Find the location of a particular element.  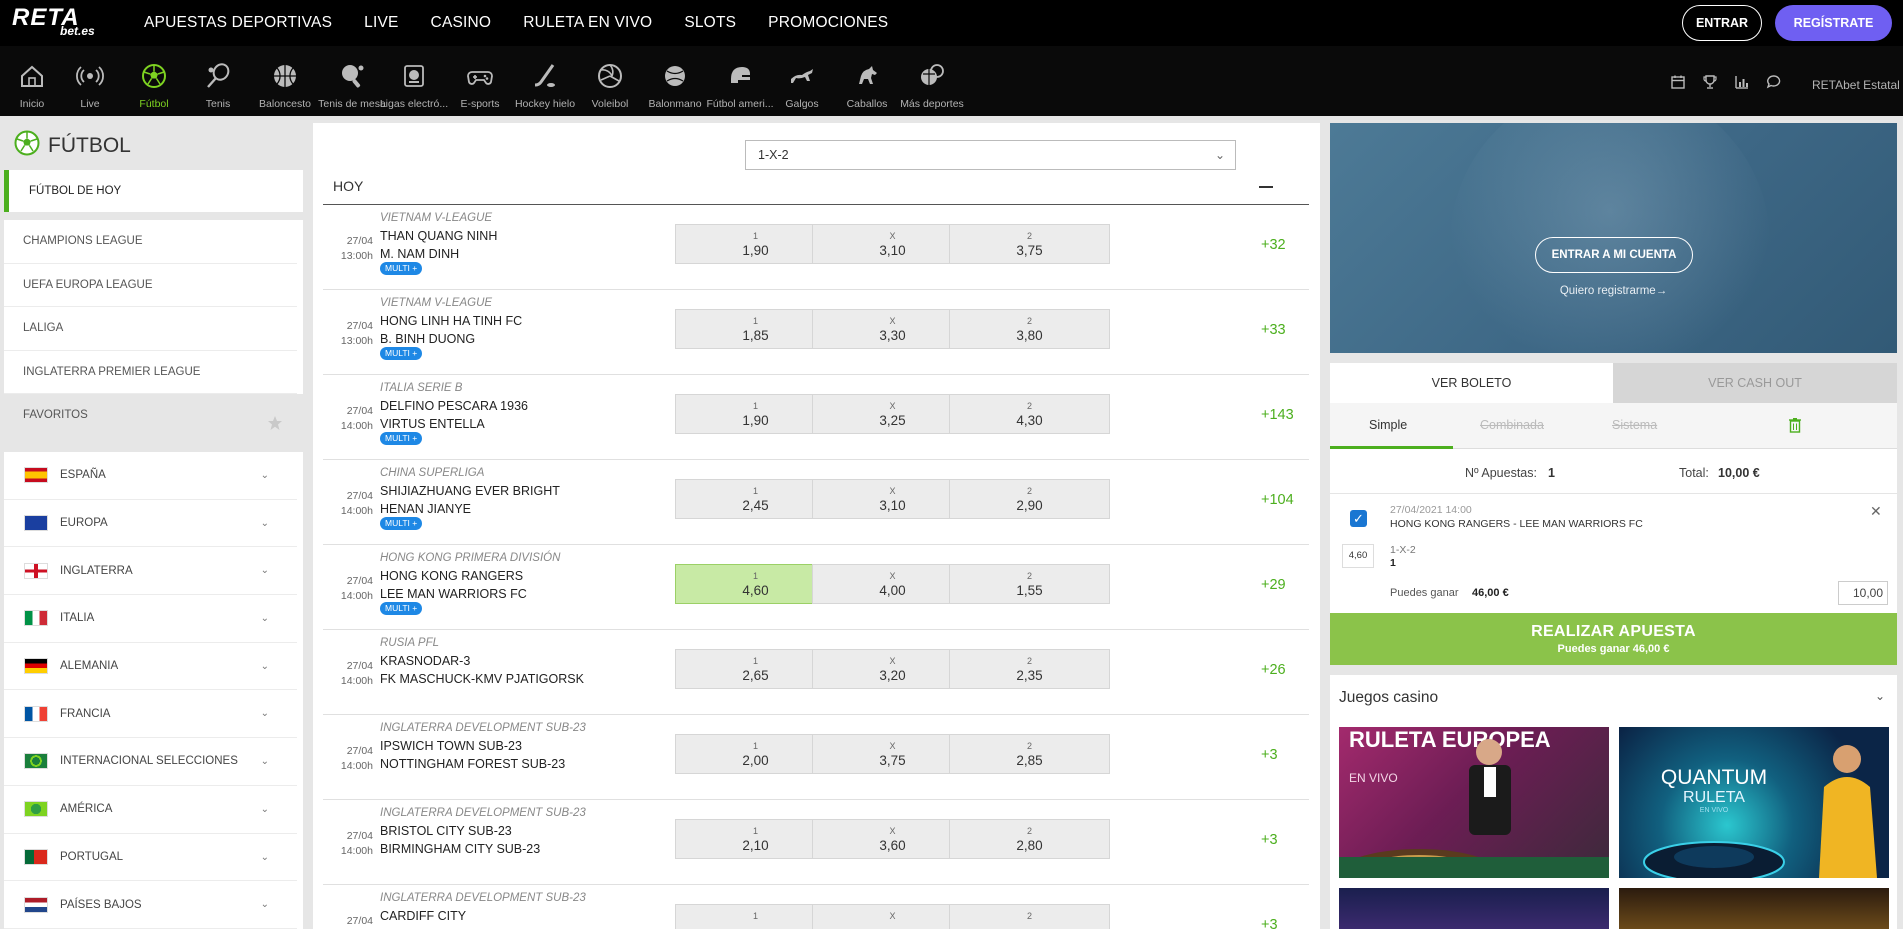

tab-ver-boleto: VER BOLETO is located at coordinates (1471, 383).